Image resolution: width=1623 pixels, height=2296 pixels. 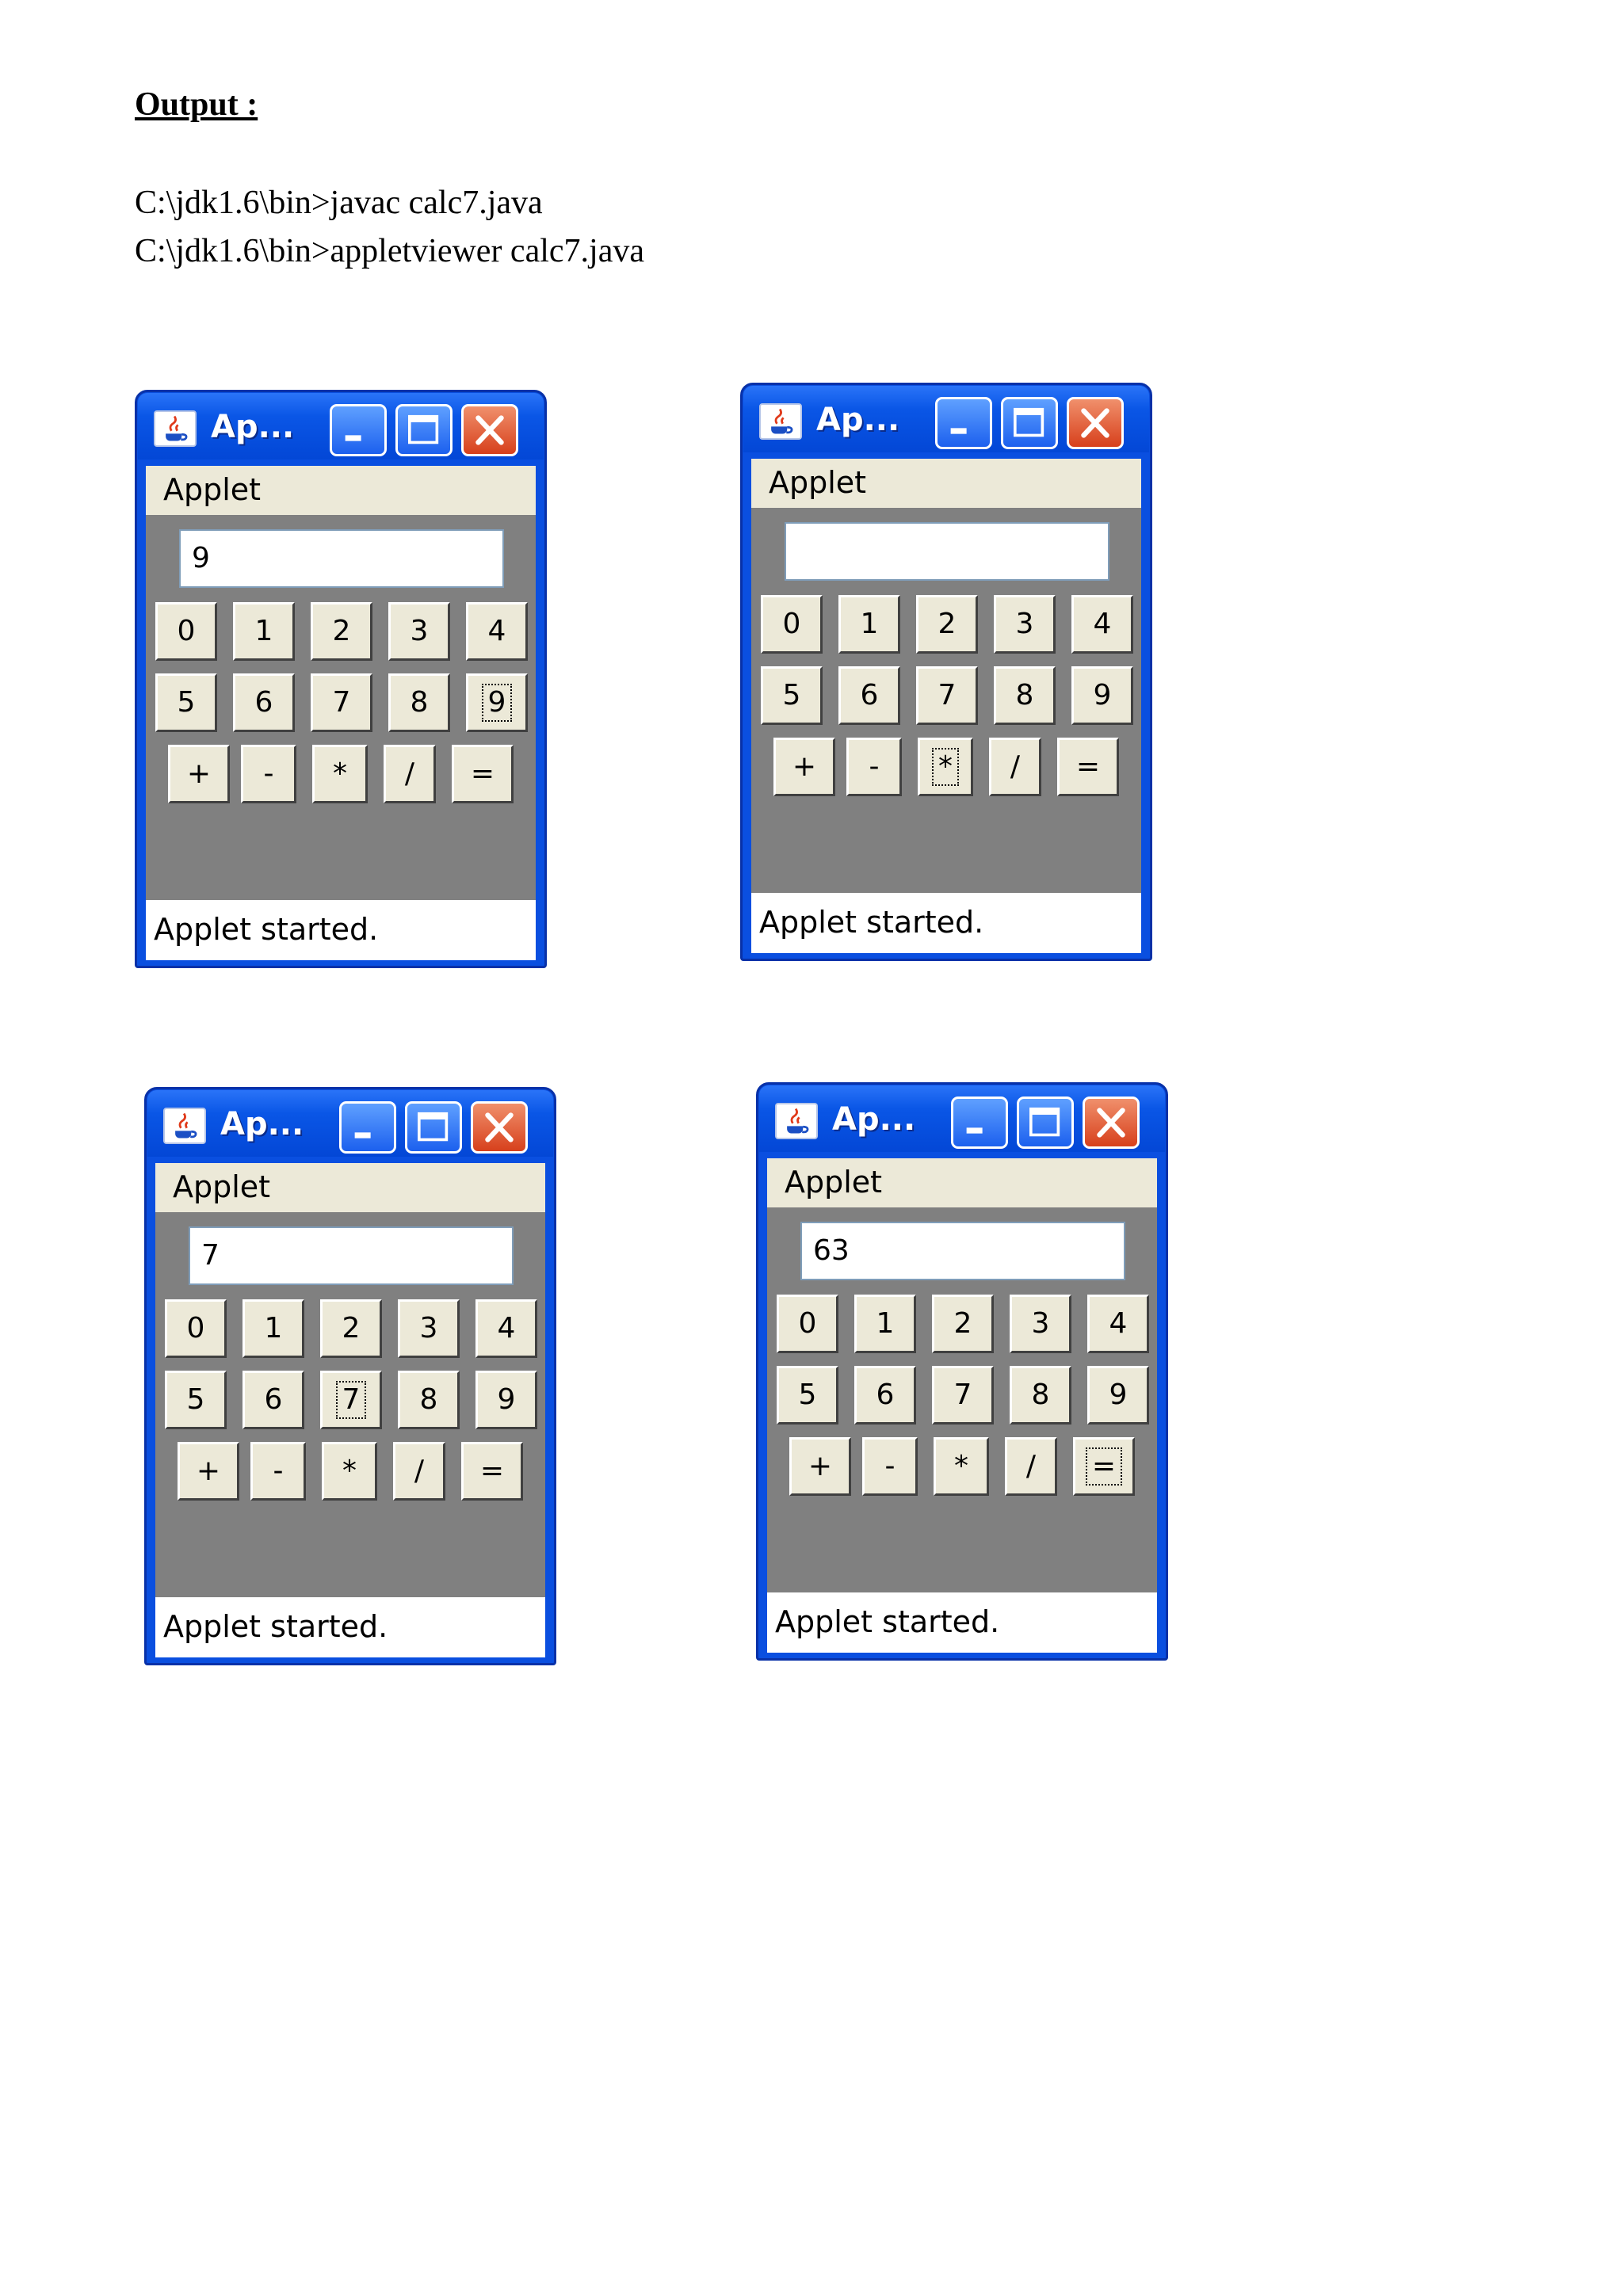 I want to click on calculator-display: 9, so click(x=341, y=558).